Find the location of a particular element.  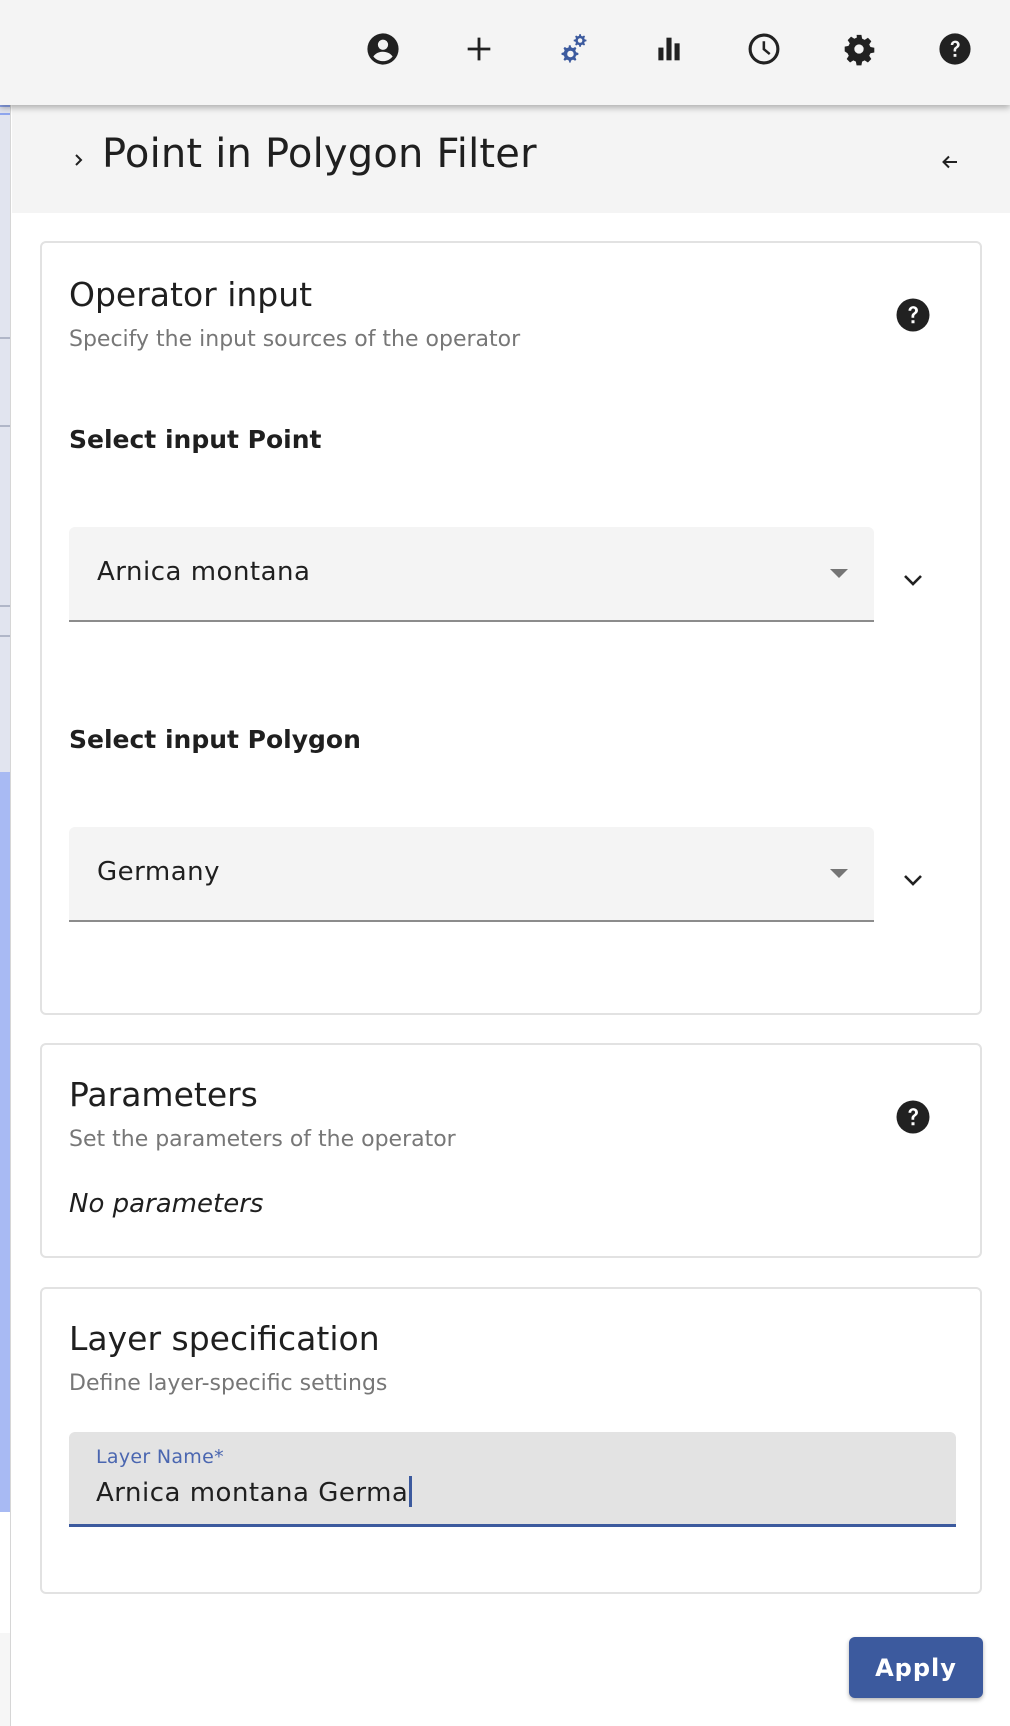

point-input-label: Select input Point is located at coordinates (195, 439).